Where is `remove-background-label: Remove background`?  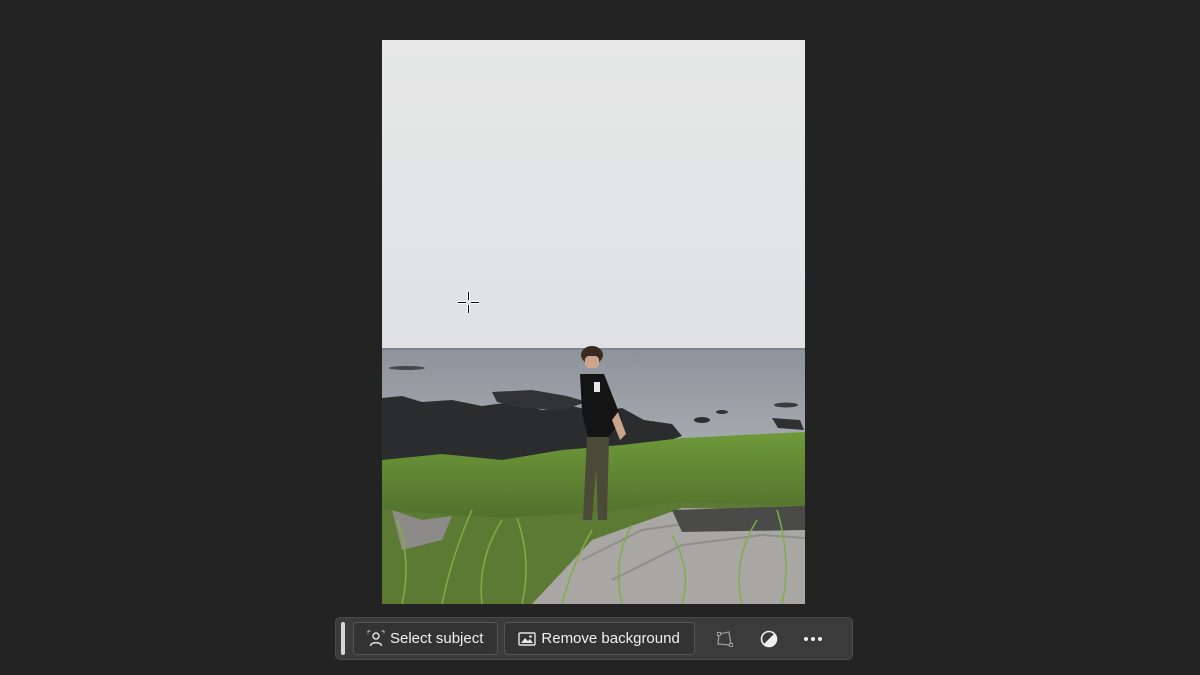 remove-background-label: Remove background is located at coordinates (610, 638).